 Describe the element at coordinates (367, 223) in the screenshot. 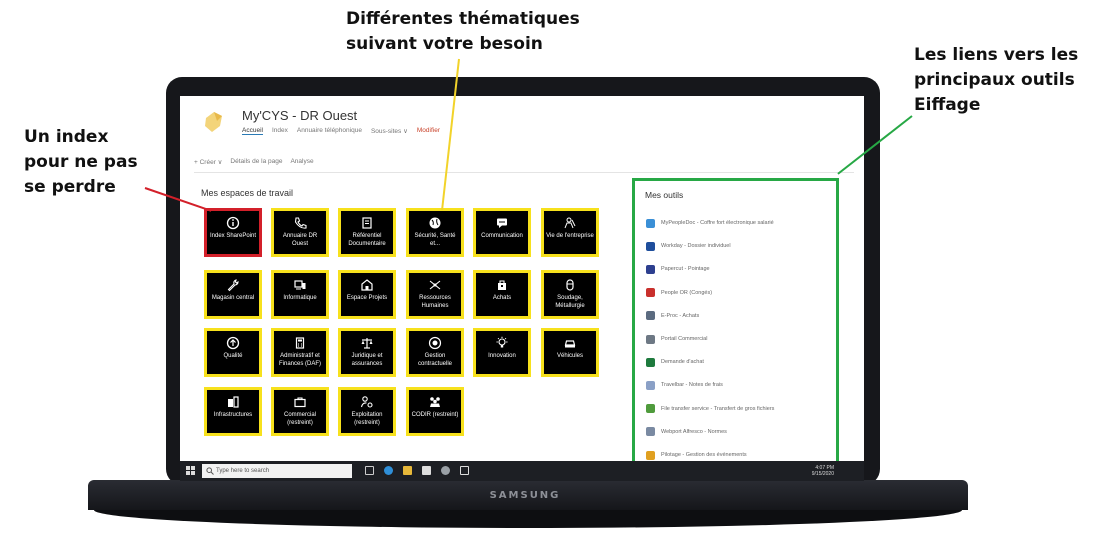

I see `document-icon` at that location.